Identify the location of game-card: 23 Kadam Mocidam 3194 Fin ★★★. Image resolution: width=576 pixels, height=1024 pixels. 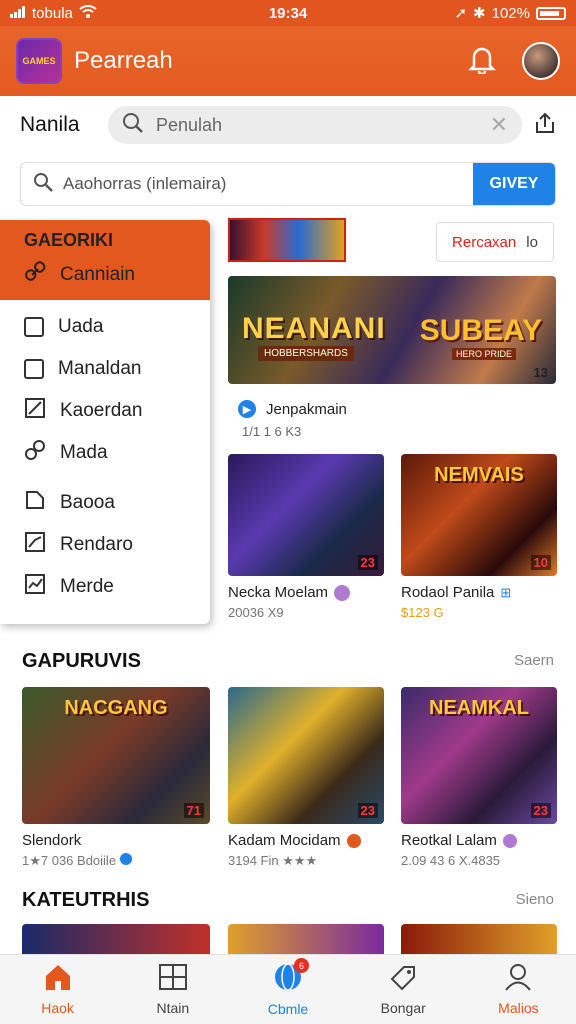
(306, 778).